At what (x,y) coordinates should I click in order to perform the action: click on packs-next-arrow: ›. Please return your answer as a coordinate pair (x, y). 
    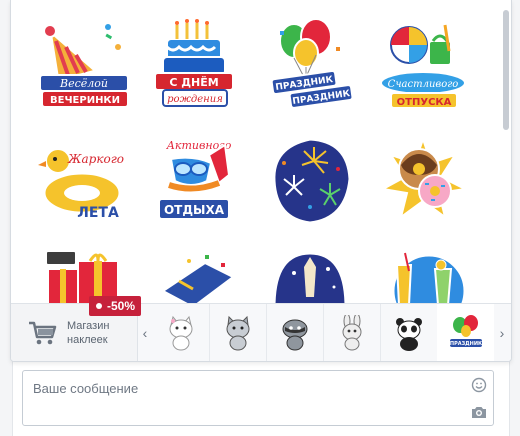
    Looking at the image, I should click on (502, 332).